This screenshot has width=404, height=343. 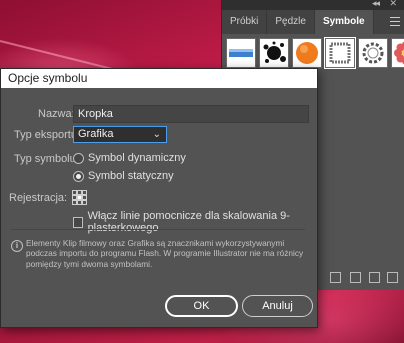 What do you see at coordinates (245, 22) in the screenshot?
I see `tab-probki: Próbki` at bounding box center [245, 22].